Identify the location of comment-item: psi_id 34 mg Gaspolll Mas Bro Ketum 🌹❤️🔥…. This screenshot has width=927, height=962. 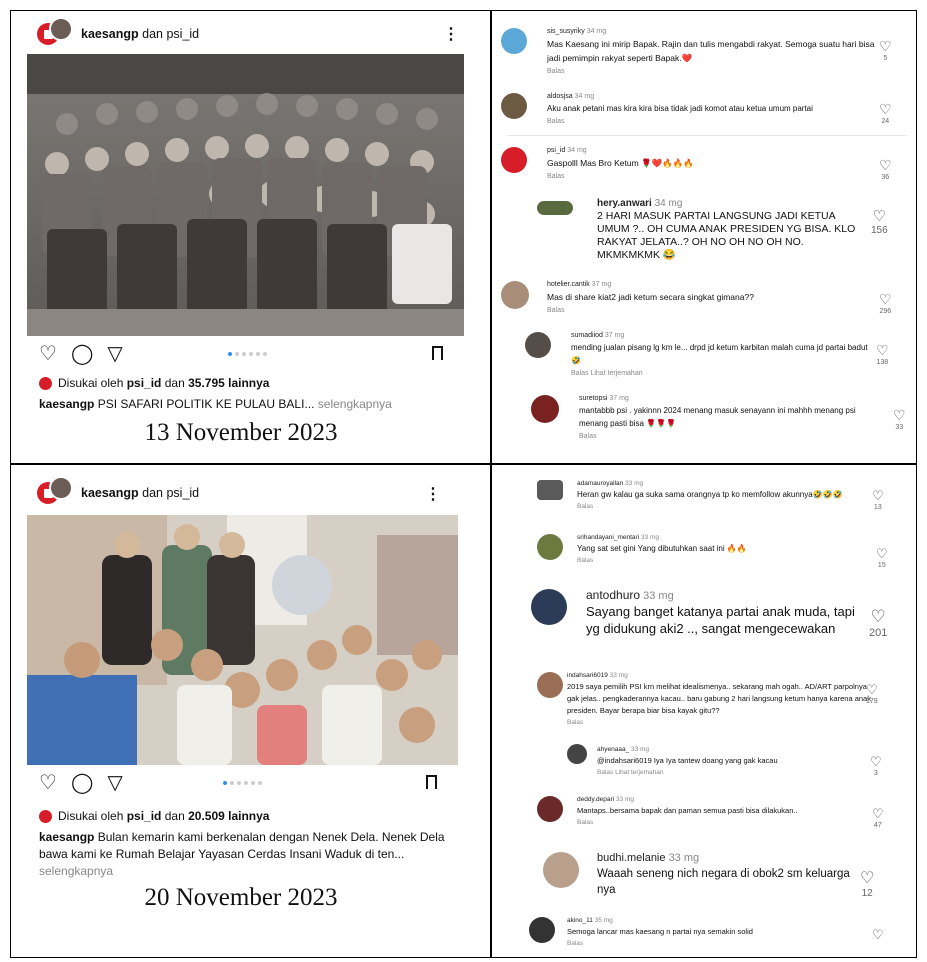
(696, 167).